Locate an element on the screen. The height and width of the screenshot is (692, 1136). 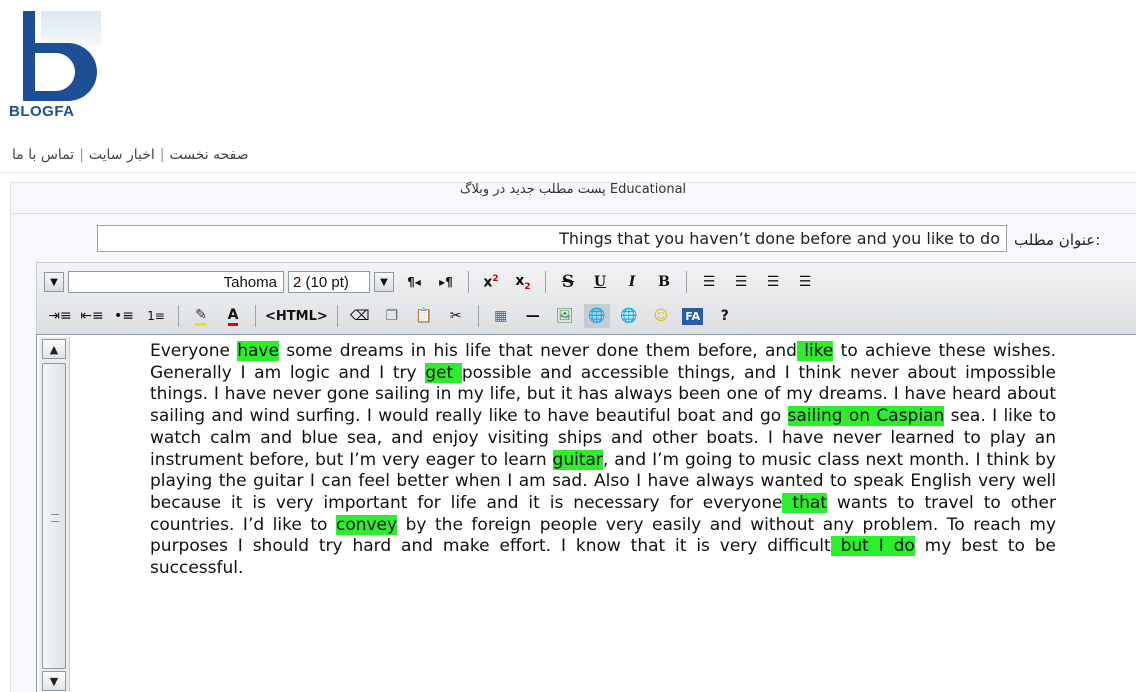
italic-button: I is located at coordinates (632, 282).